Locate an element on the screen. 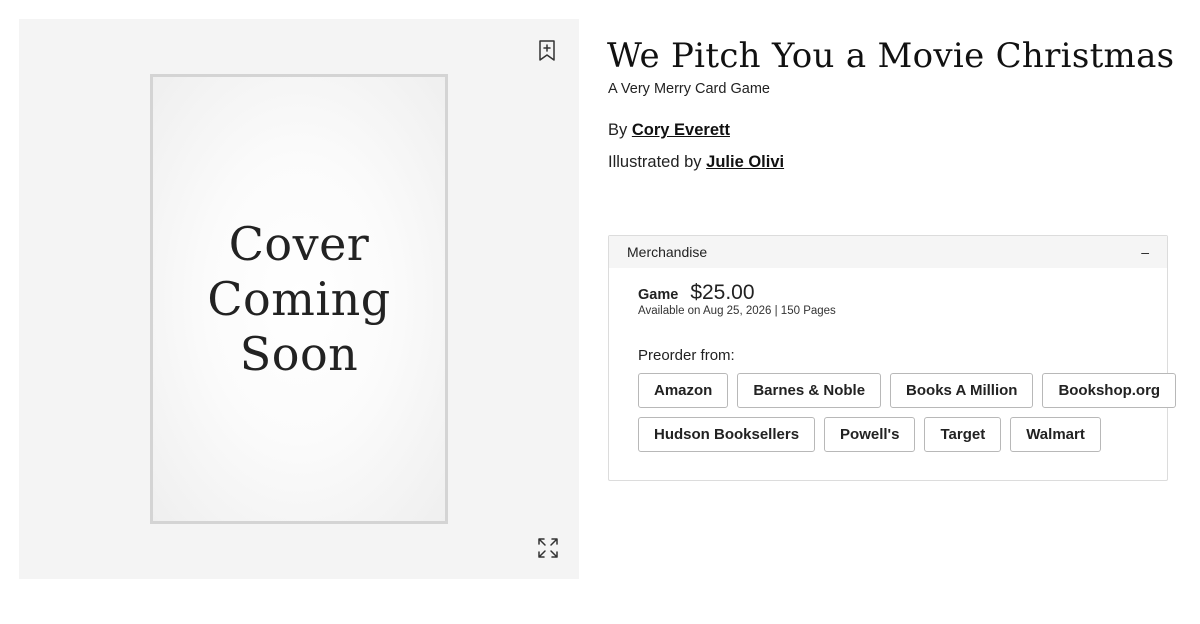 The height and width of the screenshot is (624, 1200). author-line: By Cory Everett is located at coordinates (669, 130).